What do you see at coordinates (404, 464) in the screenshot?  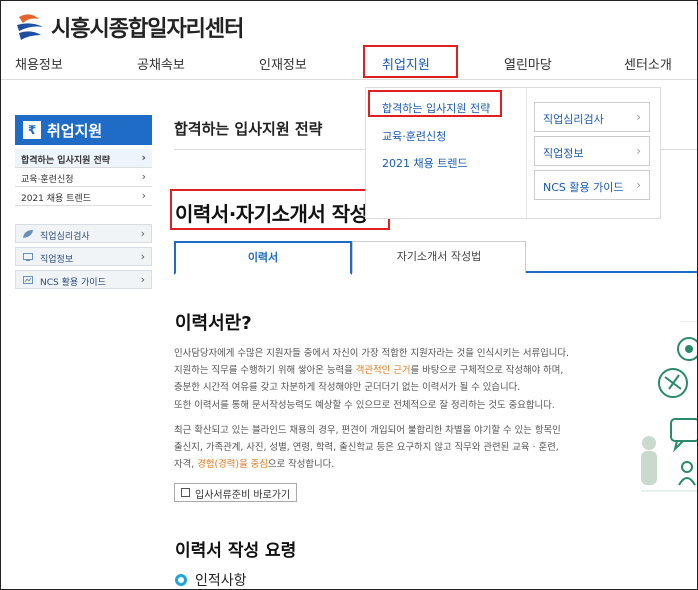 I see `paragraph-line: 자격, 경험(경력)을 중심으로 작성합니다.` at bounding box center [404, 464].